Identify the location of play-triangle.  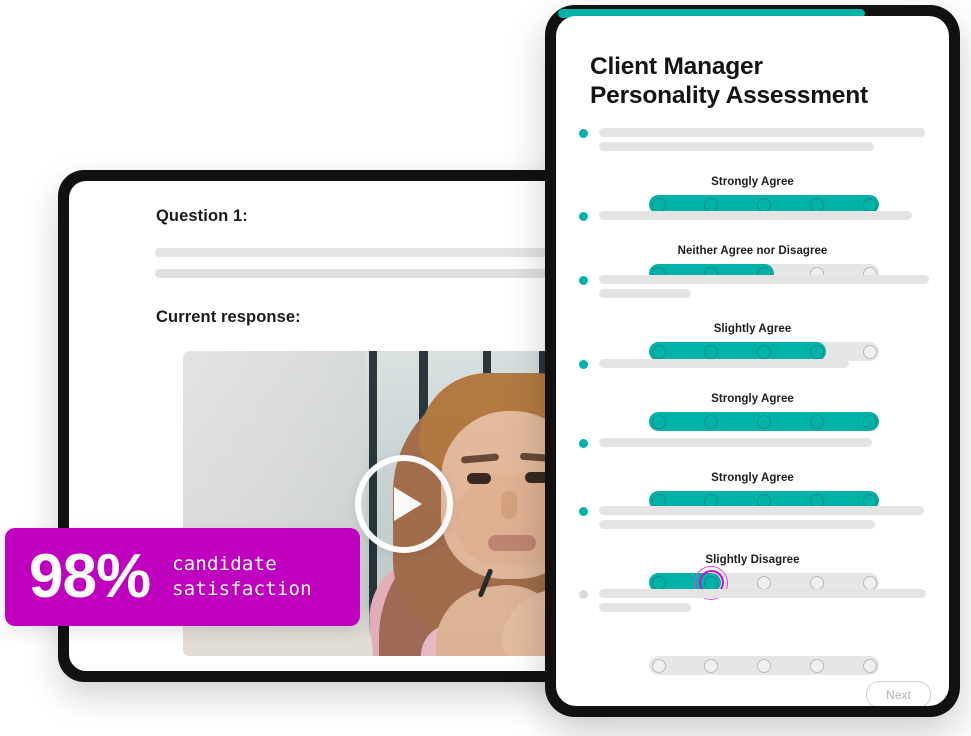
(407, 503).